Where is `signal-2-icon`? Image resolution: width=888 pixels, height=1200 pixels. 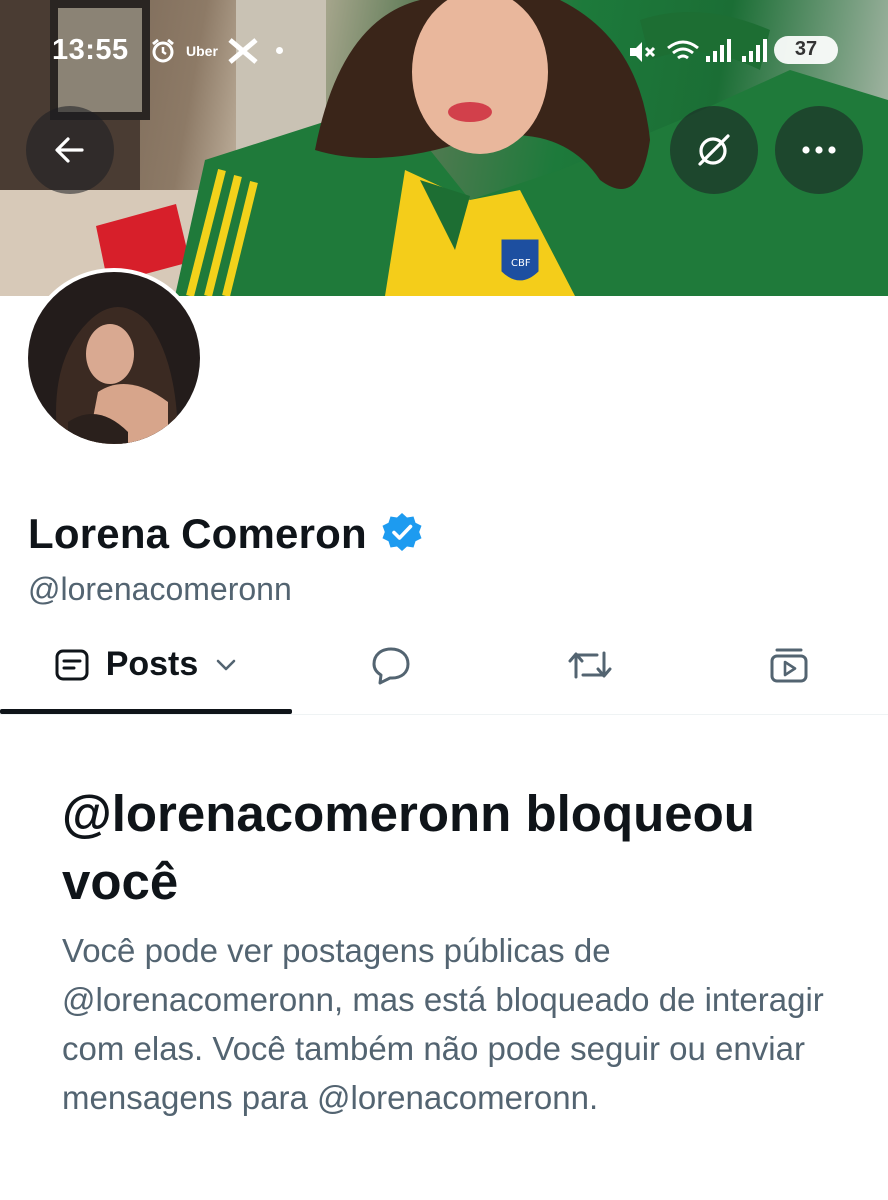 signal-2-icon is located at coordinates (754, 53).